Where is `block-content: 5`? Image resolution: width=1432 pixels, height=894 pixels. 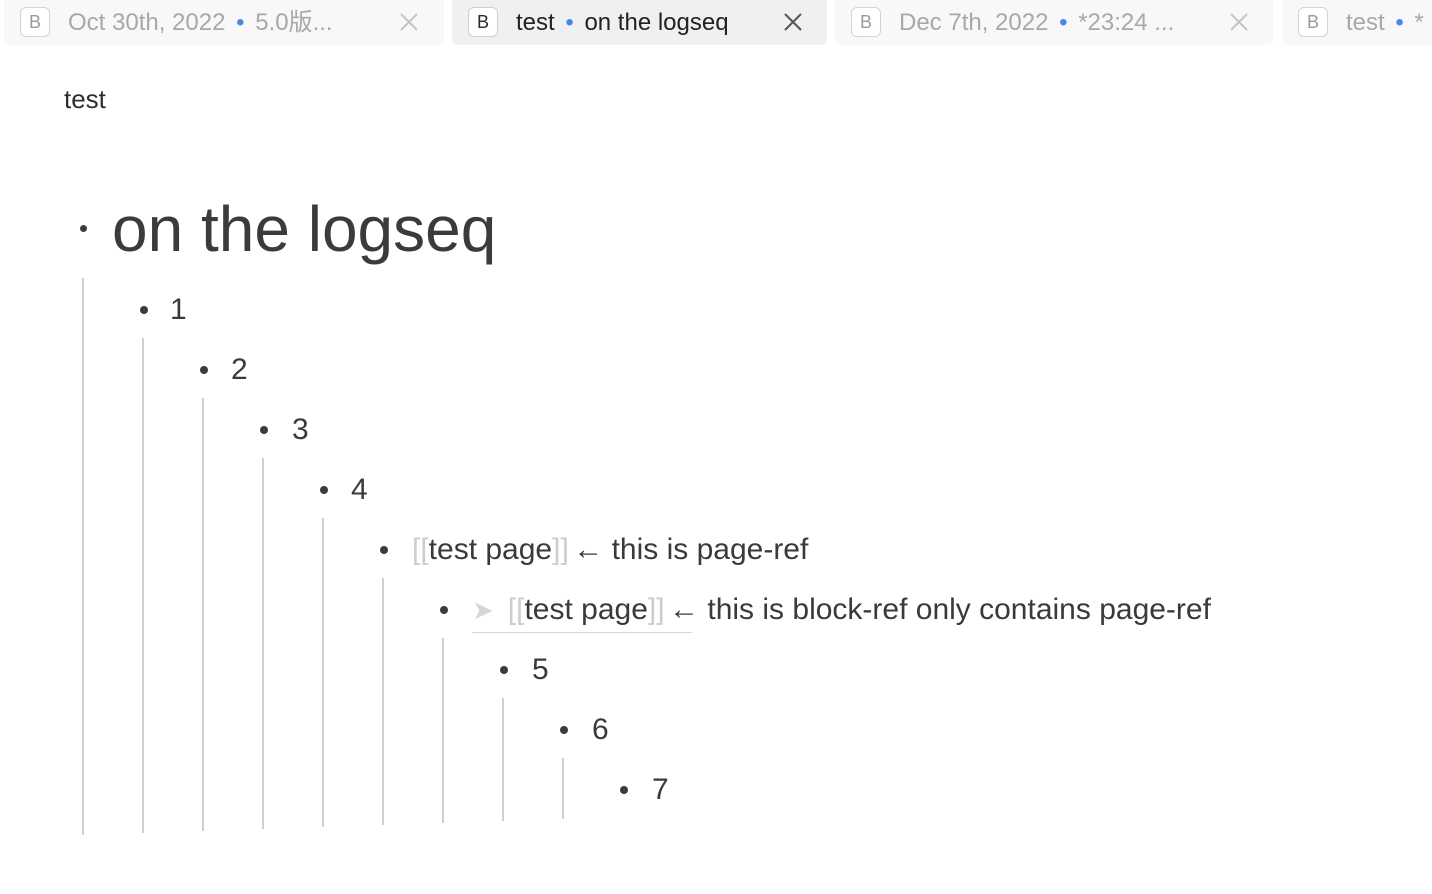 block-content: 5 is located at coordinates (540, 669).